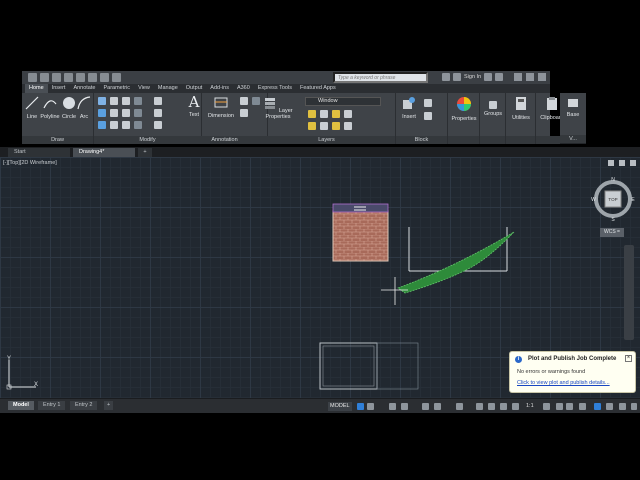 Image resolution: width=640 pixels, height=480 pixels. I want to click on rotate-icon, so click(114, 101).